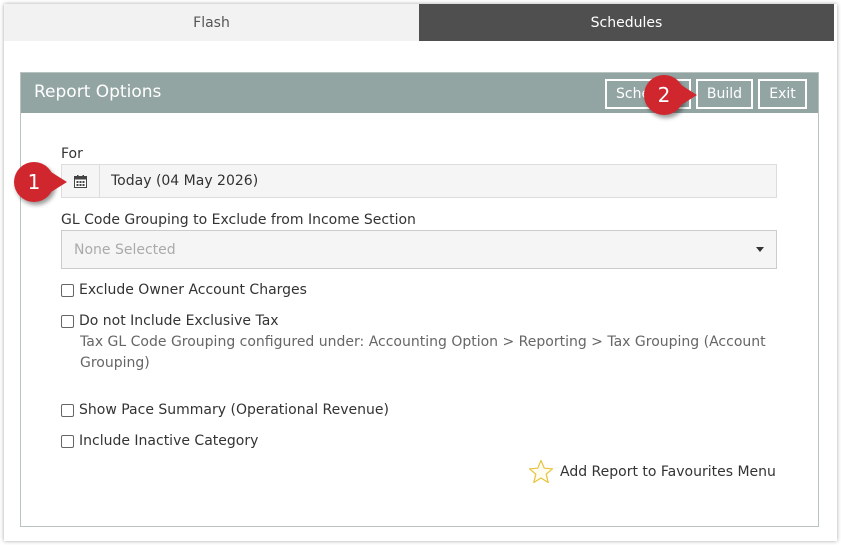  What do you see at coordinates (670, 95) in the screenshot?
I see `step-marker-2: 2` at bounding box center [670, 95].